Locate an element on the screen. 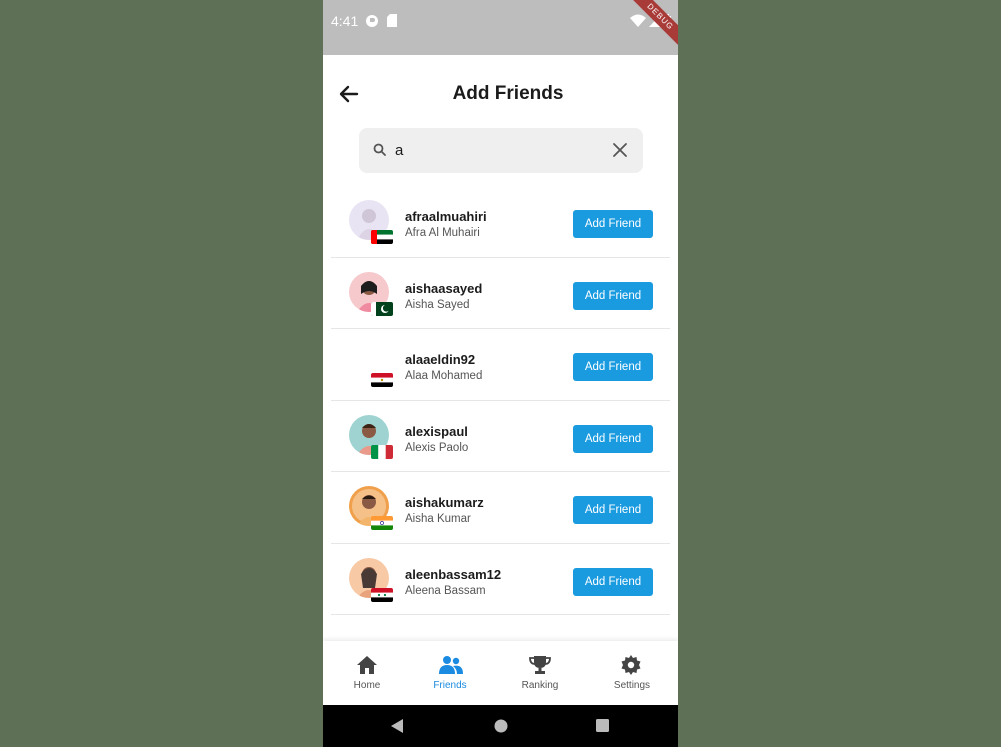  nav-label: Home is located at coordinates (367, 685).